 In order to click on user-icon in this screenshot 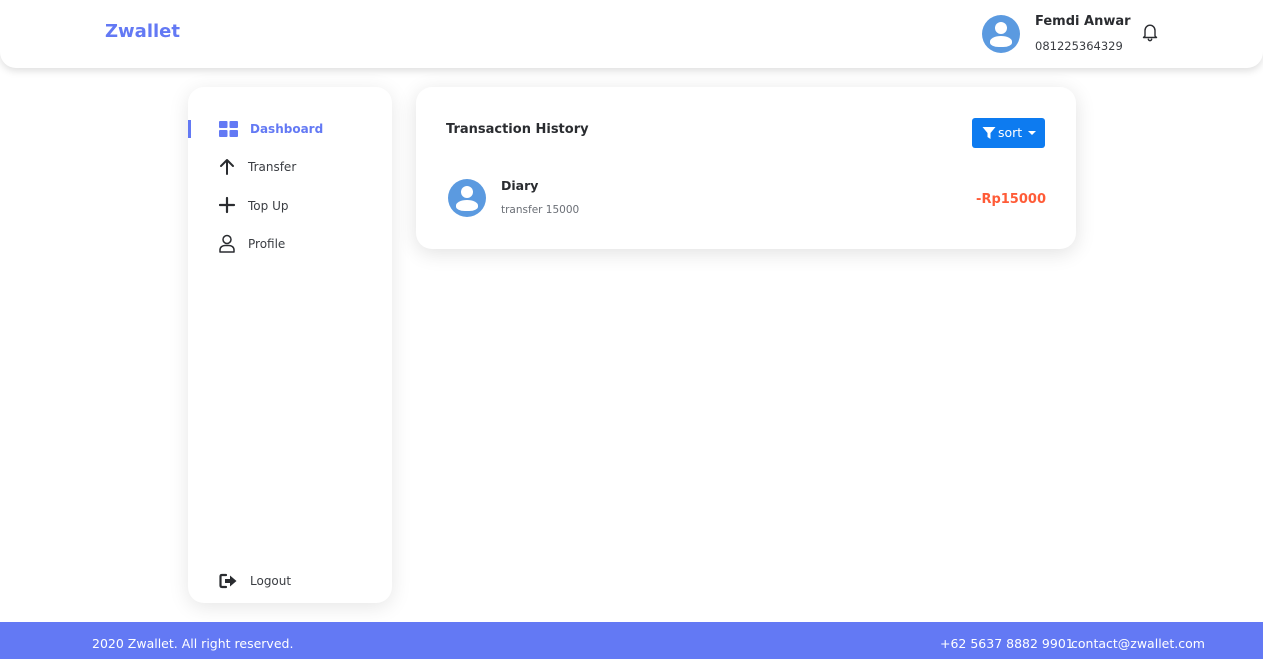, I will do `click(227, 243)`.